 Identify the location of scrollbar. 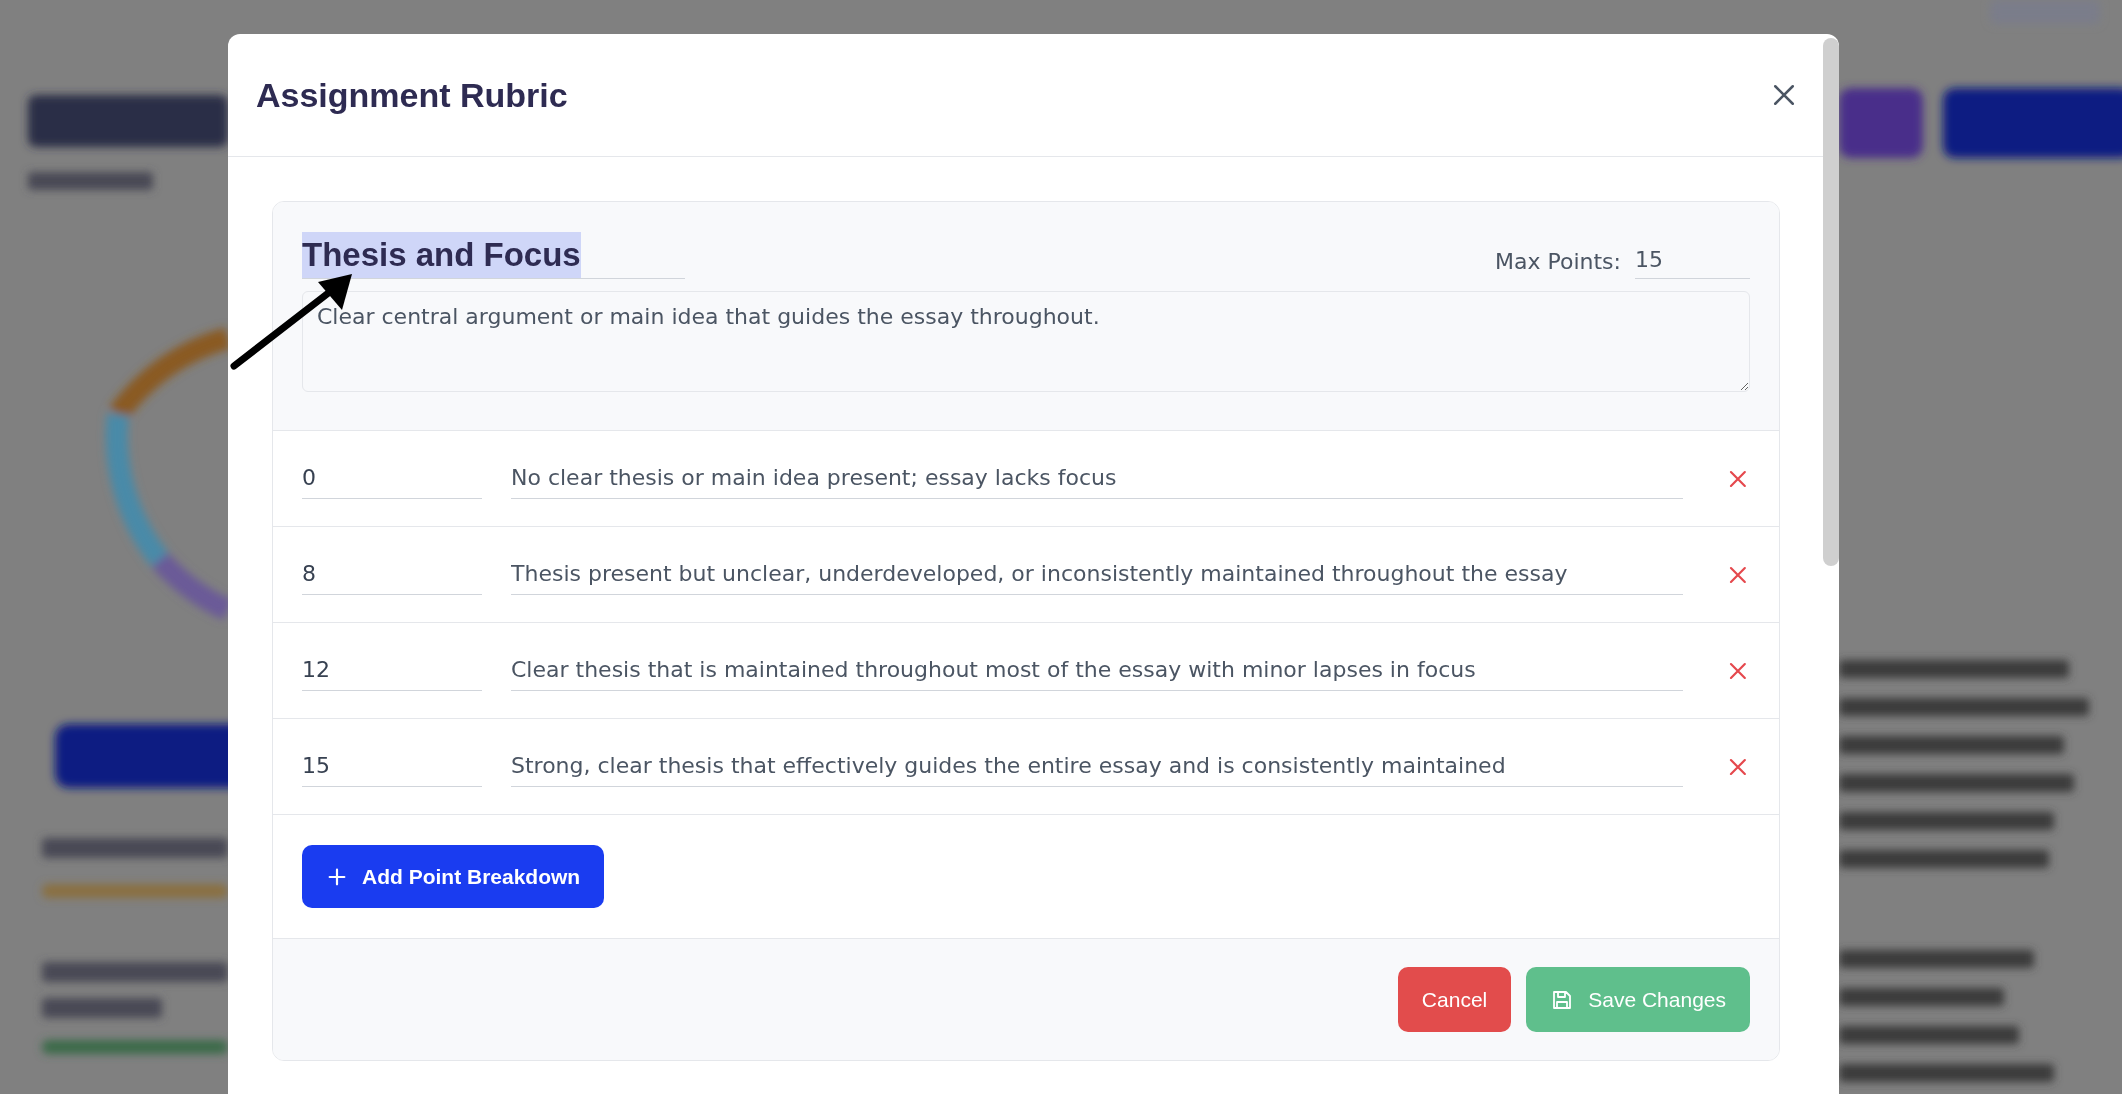
(1831, 302).